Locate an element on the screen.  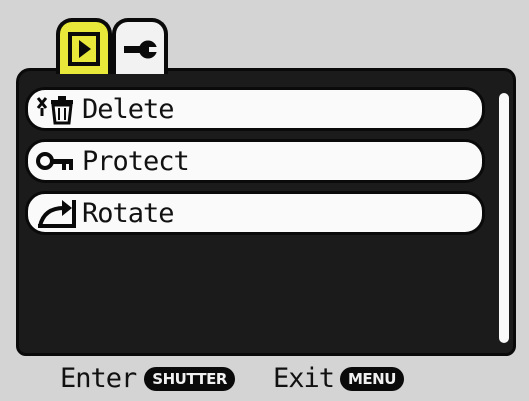
menu-item-label: Delete is located at coordinates (128, 109).